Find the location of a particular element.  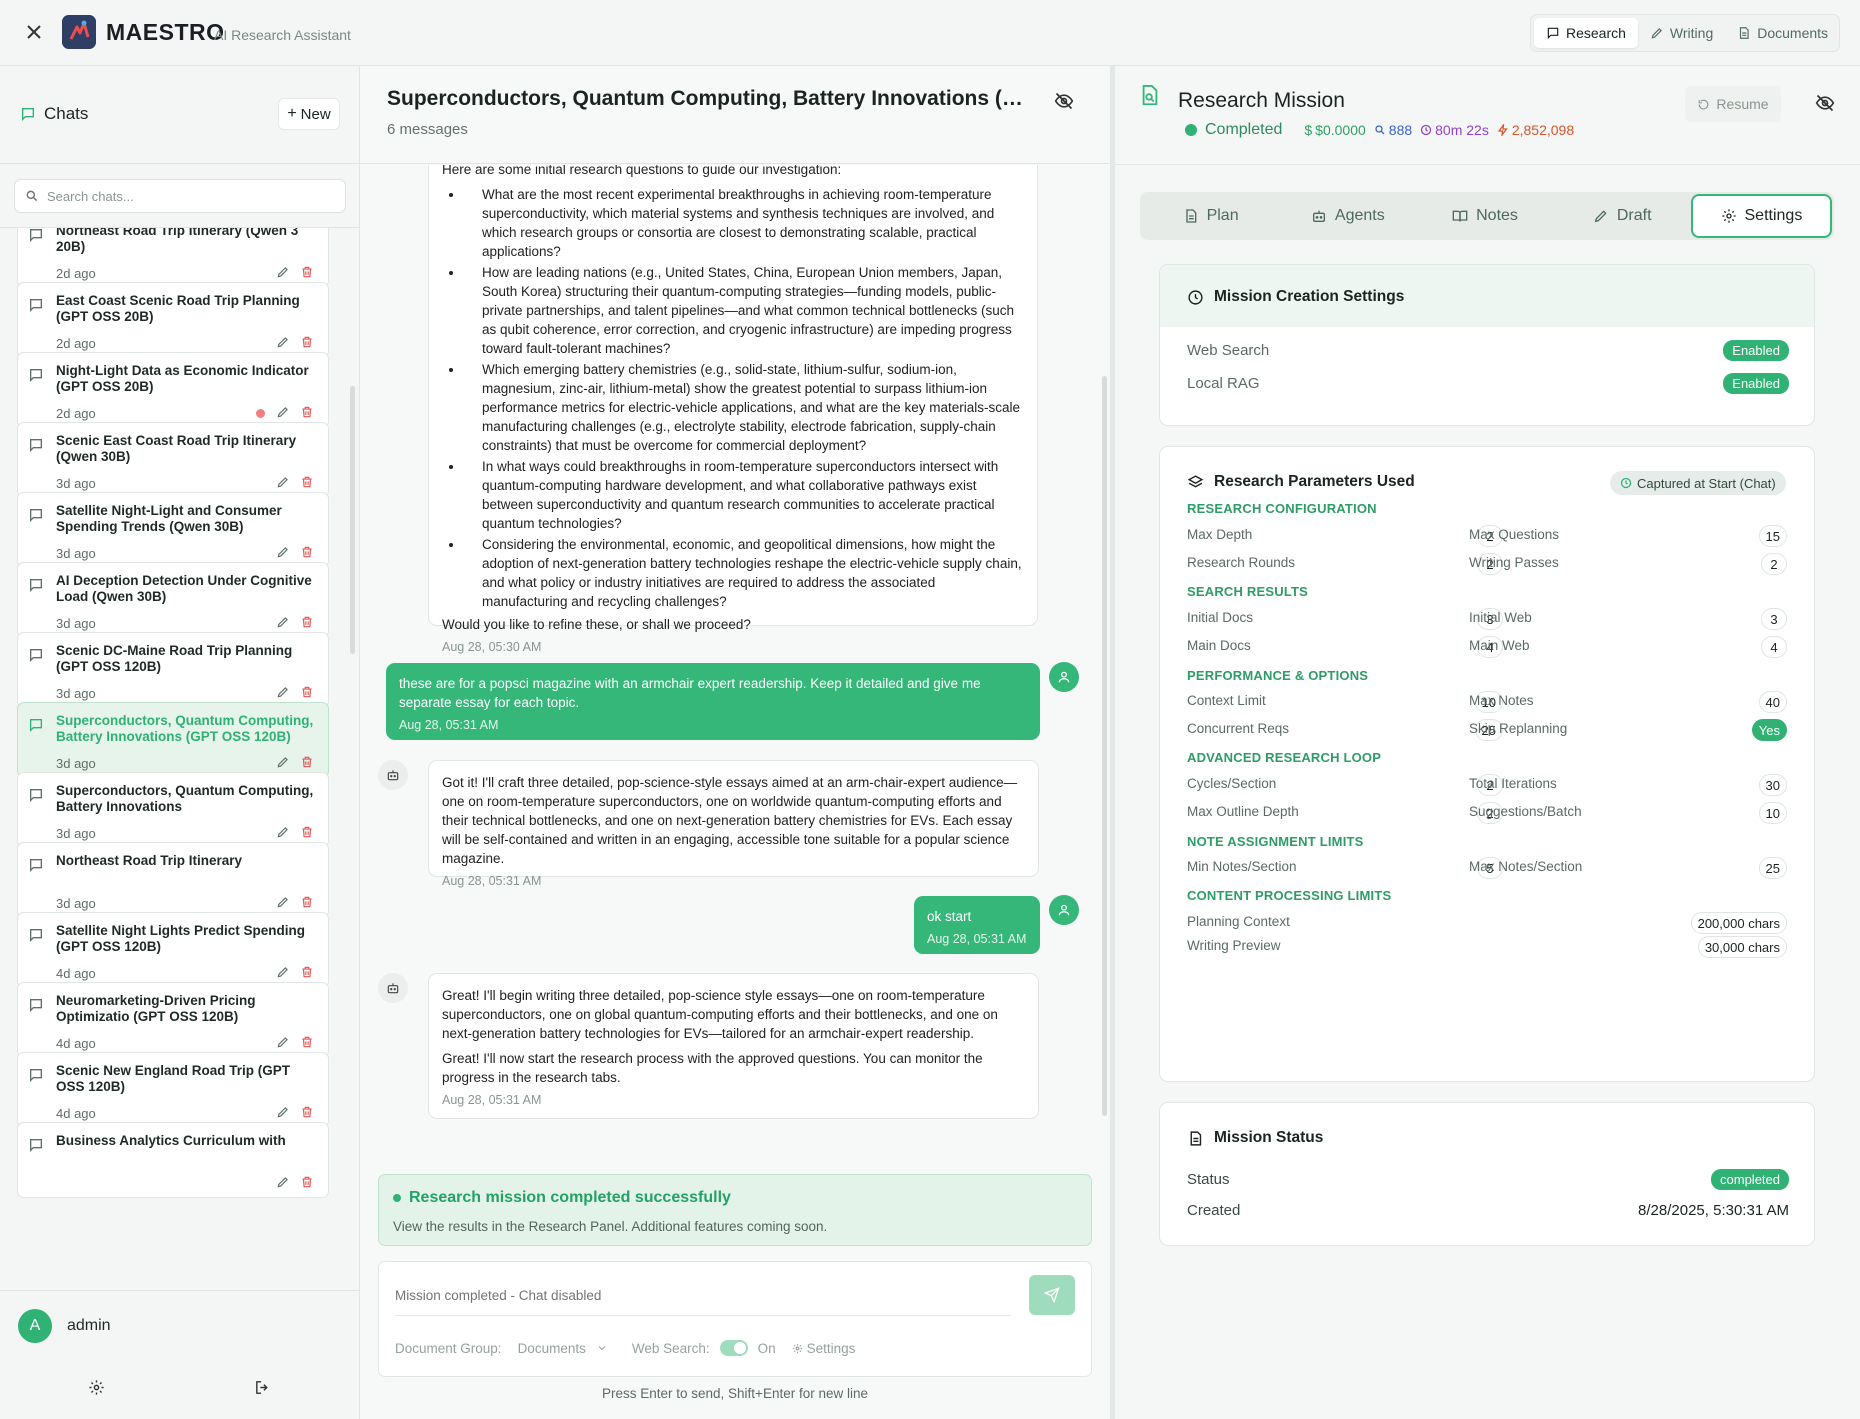

settings-link: Settings is located at coordinates (823, 1348).